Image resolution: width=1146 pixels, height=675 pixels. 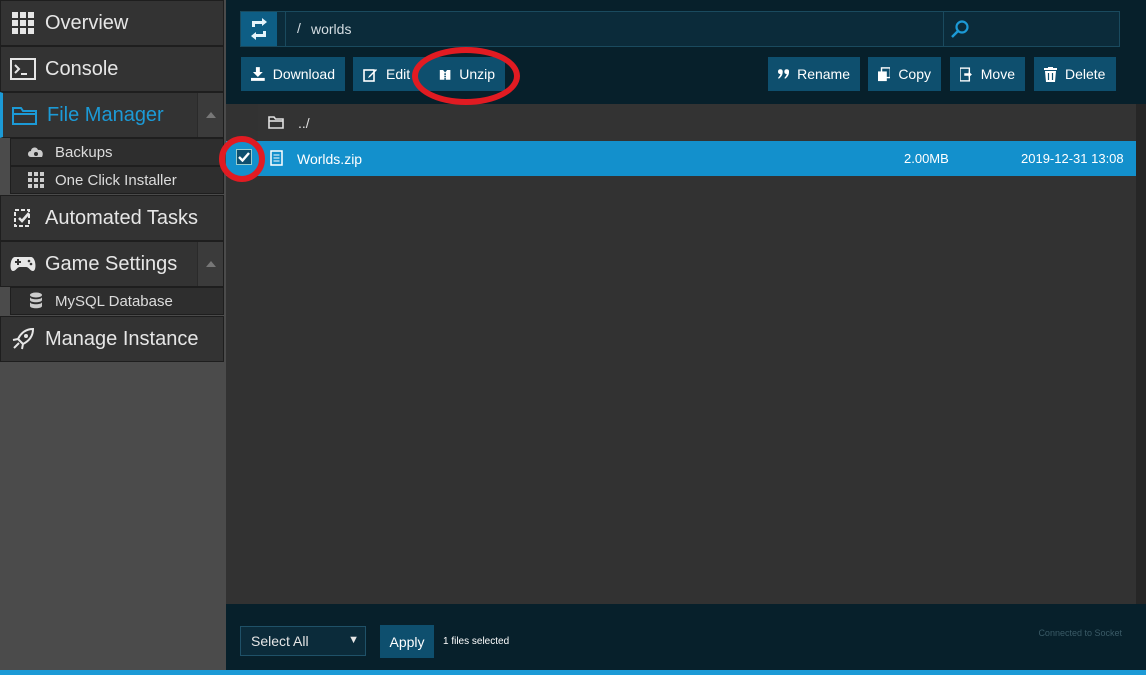 I want to click on database-icon, so click(x=36, y=301).